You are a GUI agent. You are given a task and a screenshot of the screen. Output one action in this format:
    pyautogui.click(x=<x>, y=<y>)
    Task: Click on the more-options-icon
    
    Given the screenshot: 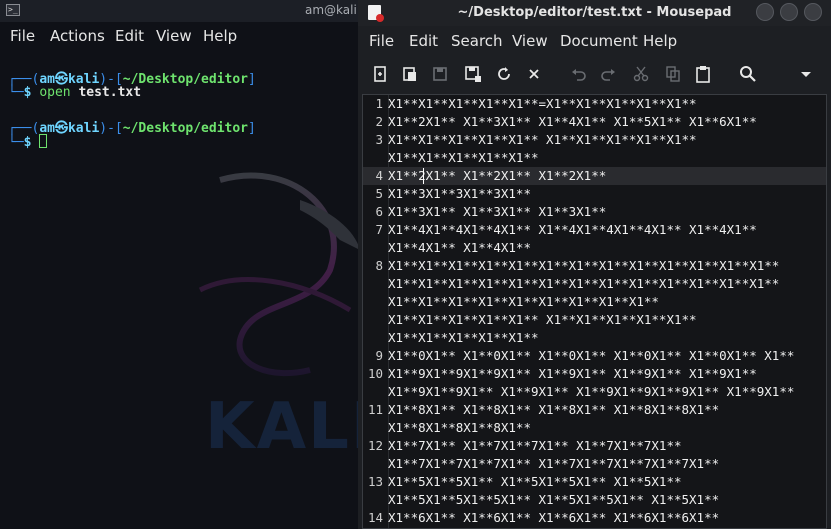 What is the action you would take?
    pyautogui.click(x=806, y=74)
    